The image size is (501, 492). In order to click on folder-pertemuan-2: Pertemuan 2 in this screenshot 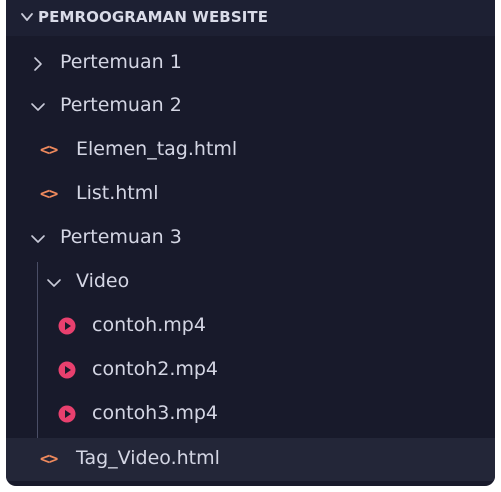, I will do `click(250, 106)`.